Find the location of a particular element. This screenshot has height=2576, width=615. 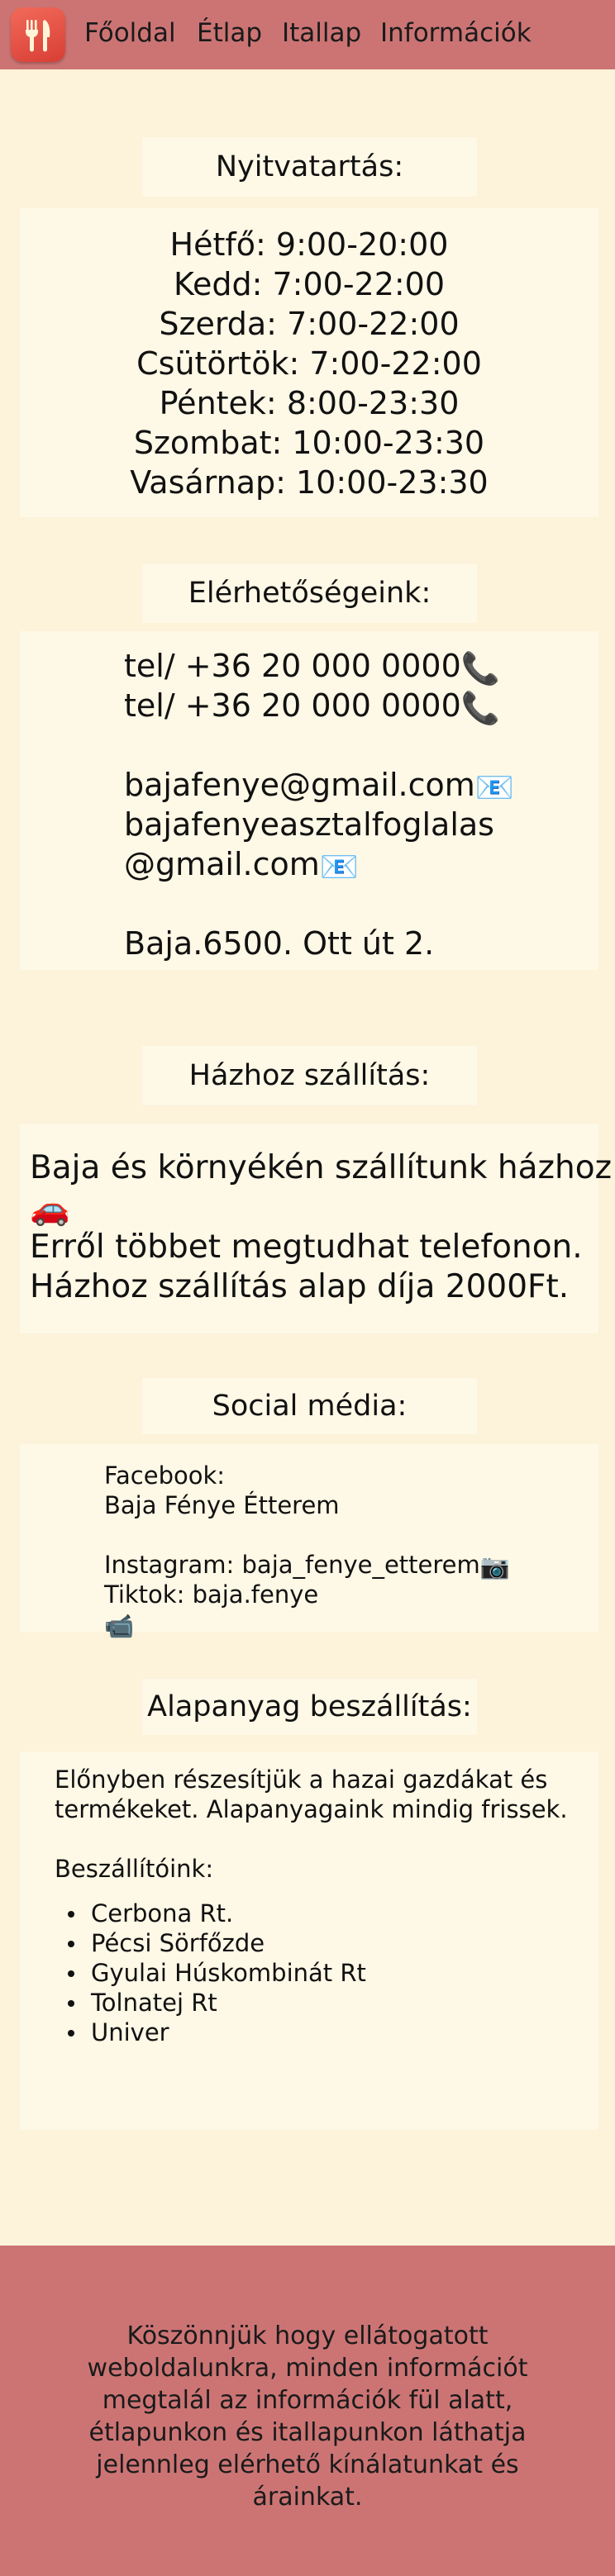

phone-line-1: tel/ +36 20 000 0000📞 is located at coordinates (361, 666).